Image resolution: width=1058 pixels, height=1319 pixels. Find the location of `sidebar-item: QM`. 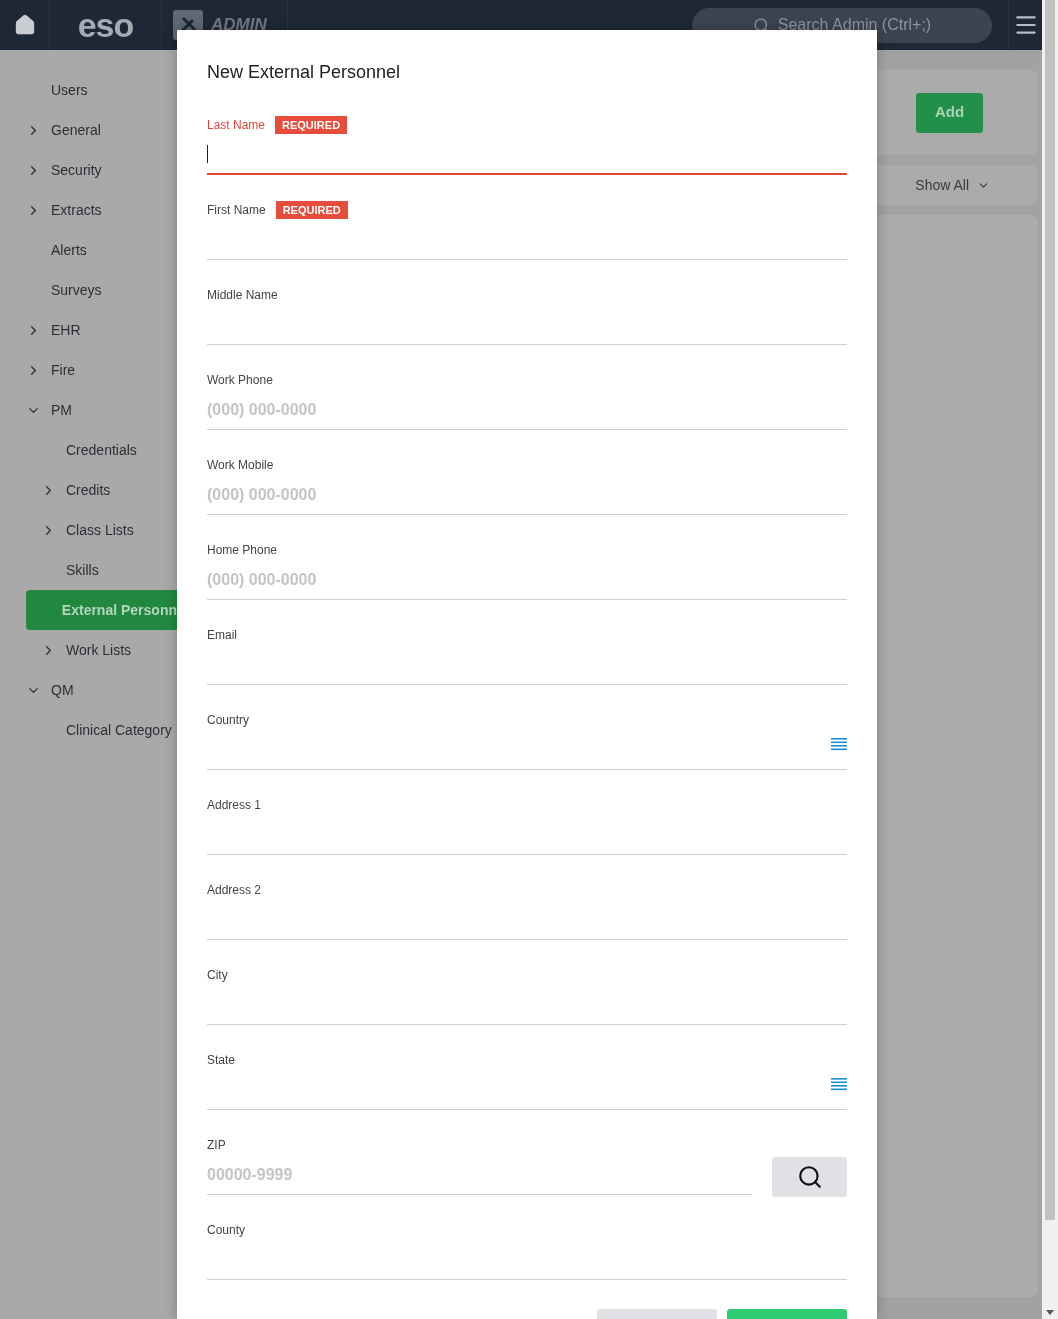

sidebar-item: QM is located at coordinates (101, 690).